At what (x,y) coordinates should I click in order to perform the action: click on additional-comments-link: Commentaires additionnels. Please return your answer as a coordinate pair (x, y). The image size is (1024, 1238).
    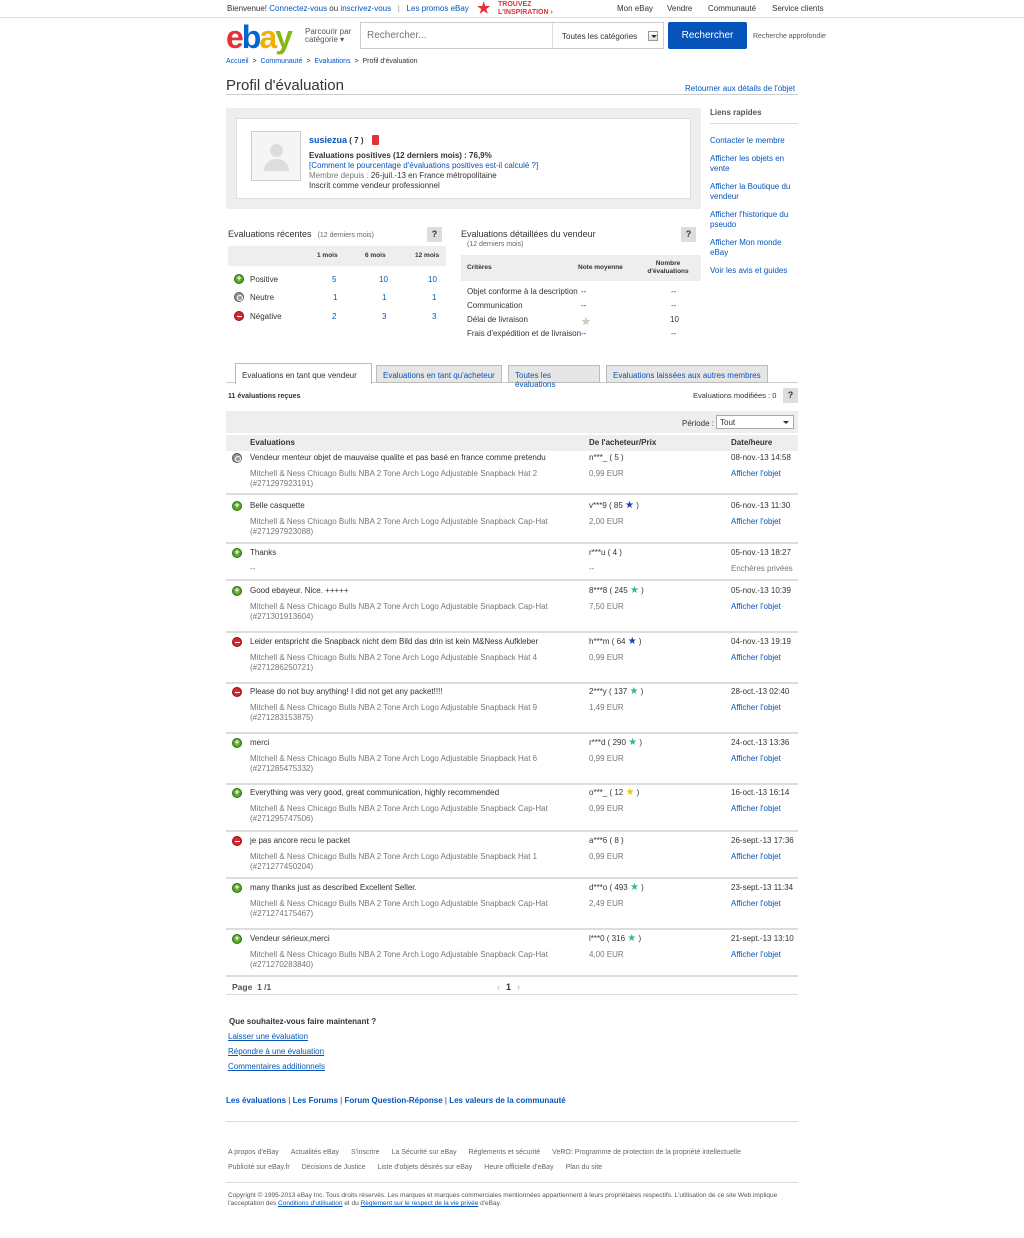
    Looking at the image, I should click on (276, 1066).